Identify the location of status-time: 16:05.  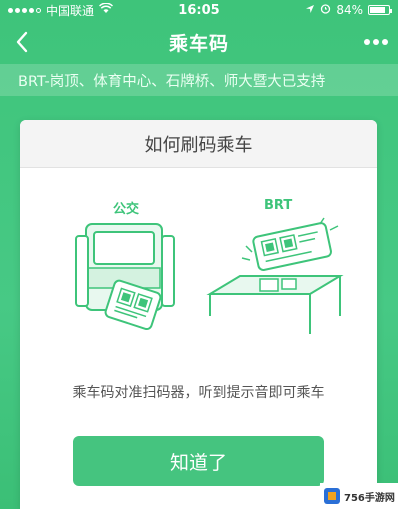
(199, 10).